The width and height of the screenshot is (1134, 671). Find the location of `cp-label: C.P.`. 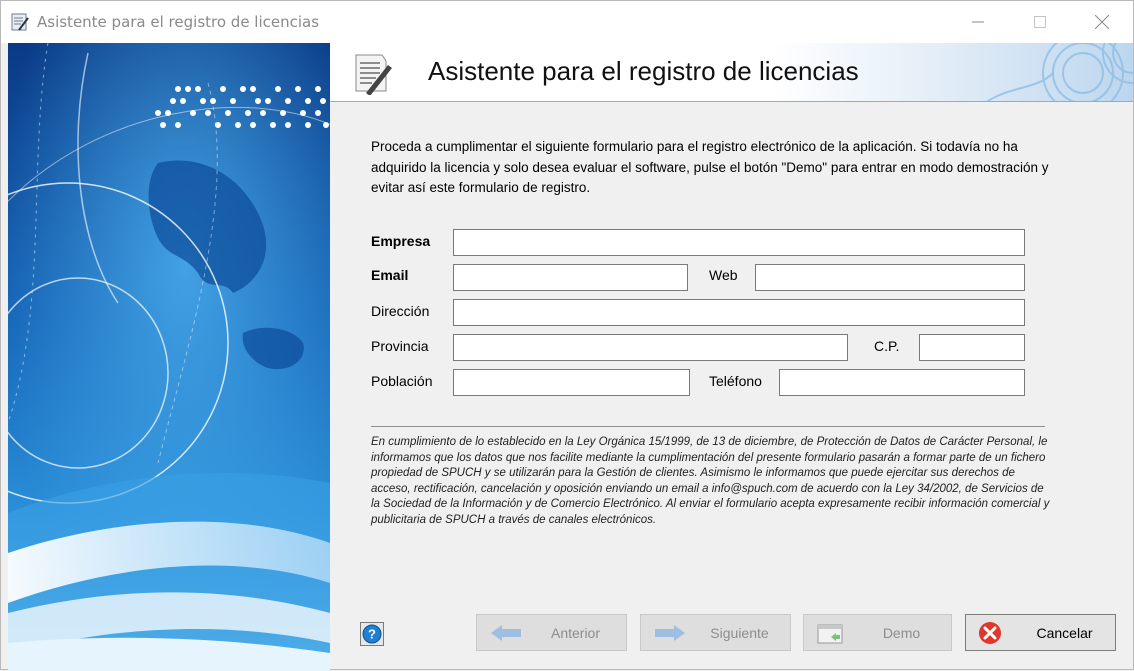

cp-label: C.P. is located at coordinates (887, 346).